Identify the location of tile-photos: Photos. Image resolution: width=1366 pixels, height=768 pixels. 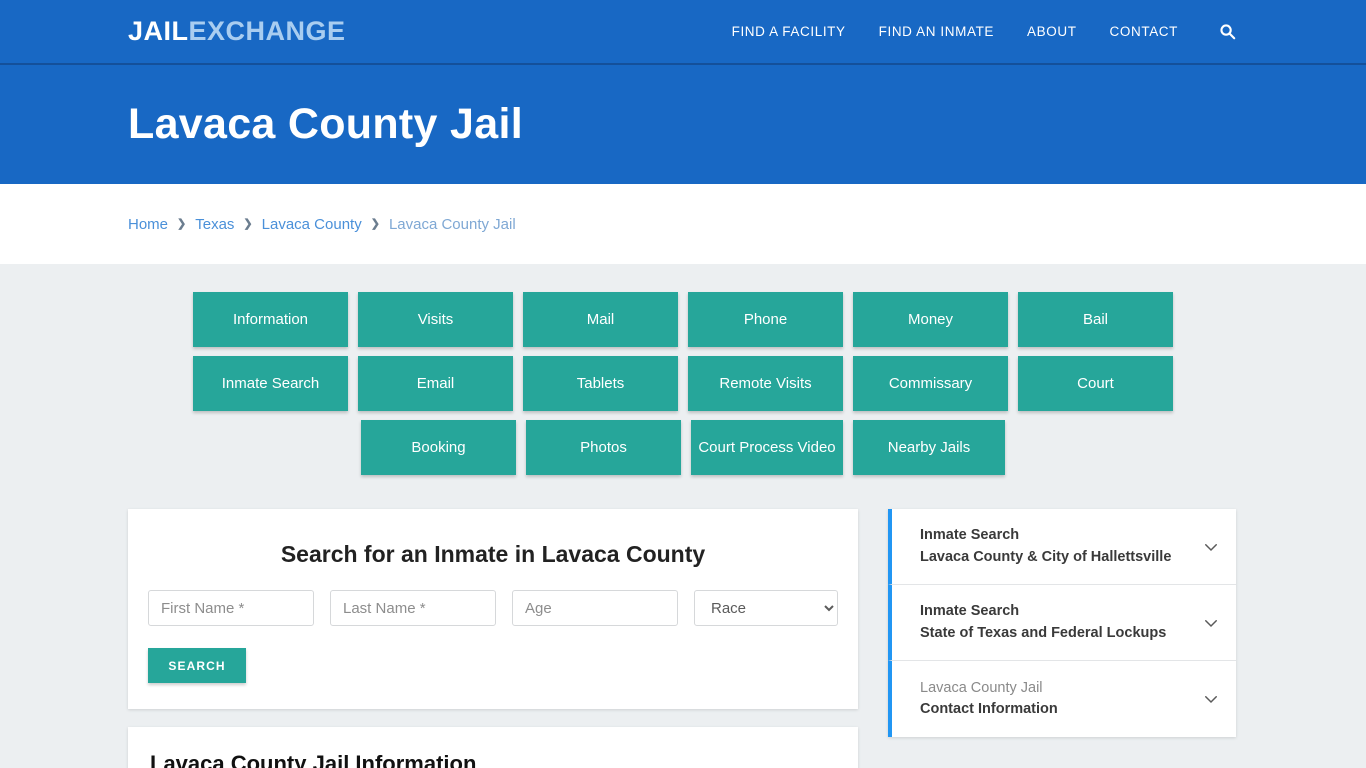
(603, 447).